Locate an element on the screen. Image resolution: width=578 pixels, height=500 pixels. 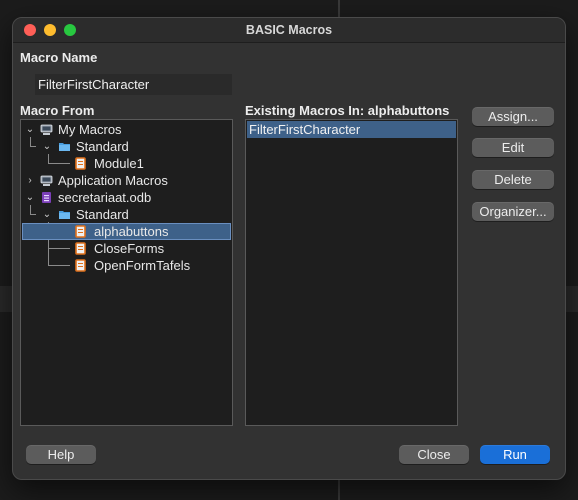
tree-item-my-macros: ⌄ My Macros is located at coordinates (126, 129).